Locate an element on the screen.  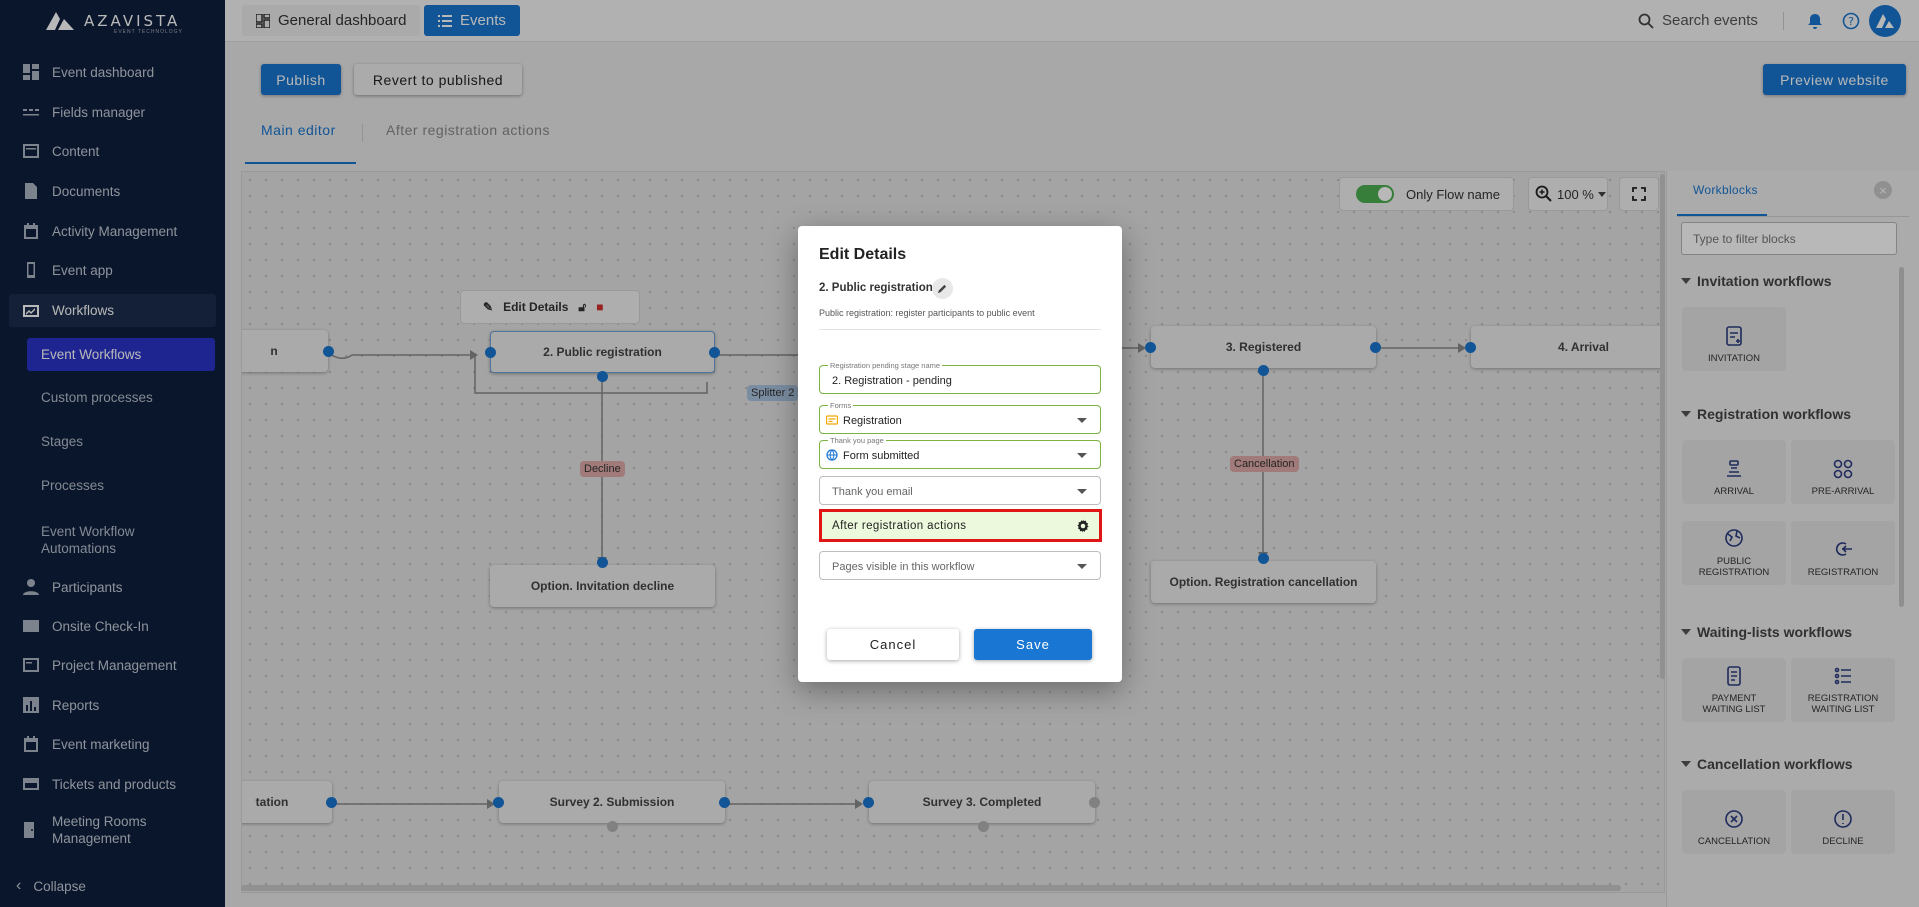
globe-icon is located at coordinates (832, 455).